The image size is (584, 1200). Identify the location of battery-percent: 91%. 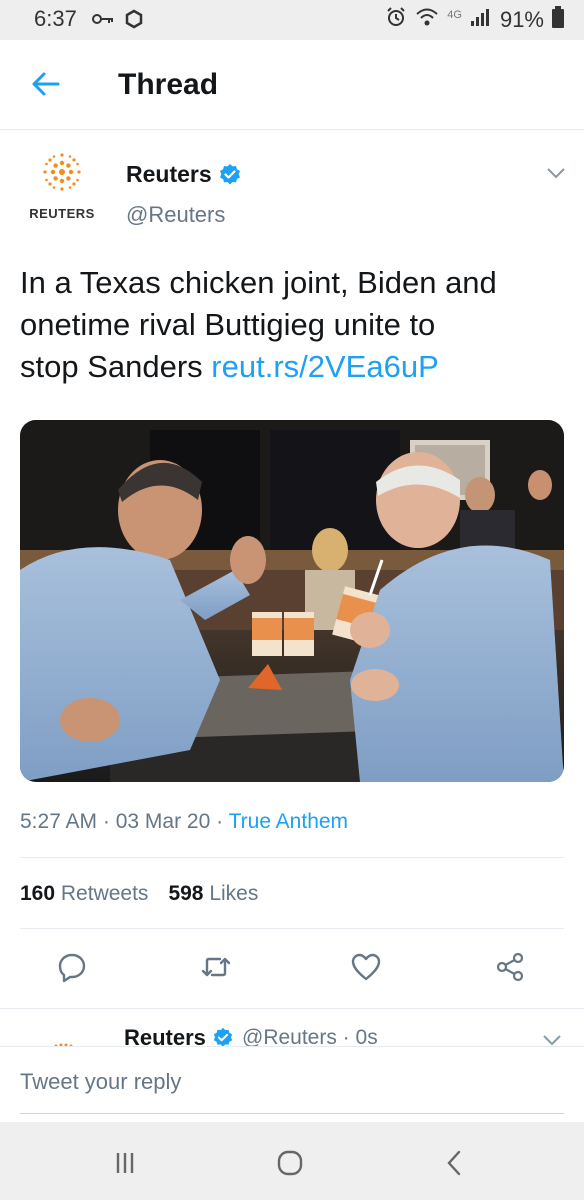
(521, 19).